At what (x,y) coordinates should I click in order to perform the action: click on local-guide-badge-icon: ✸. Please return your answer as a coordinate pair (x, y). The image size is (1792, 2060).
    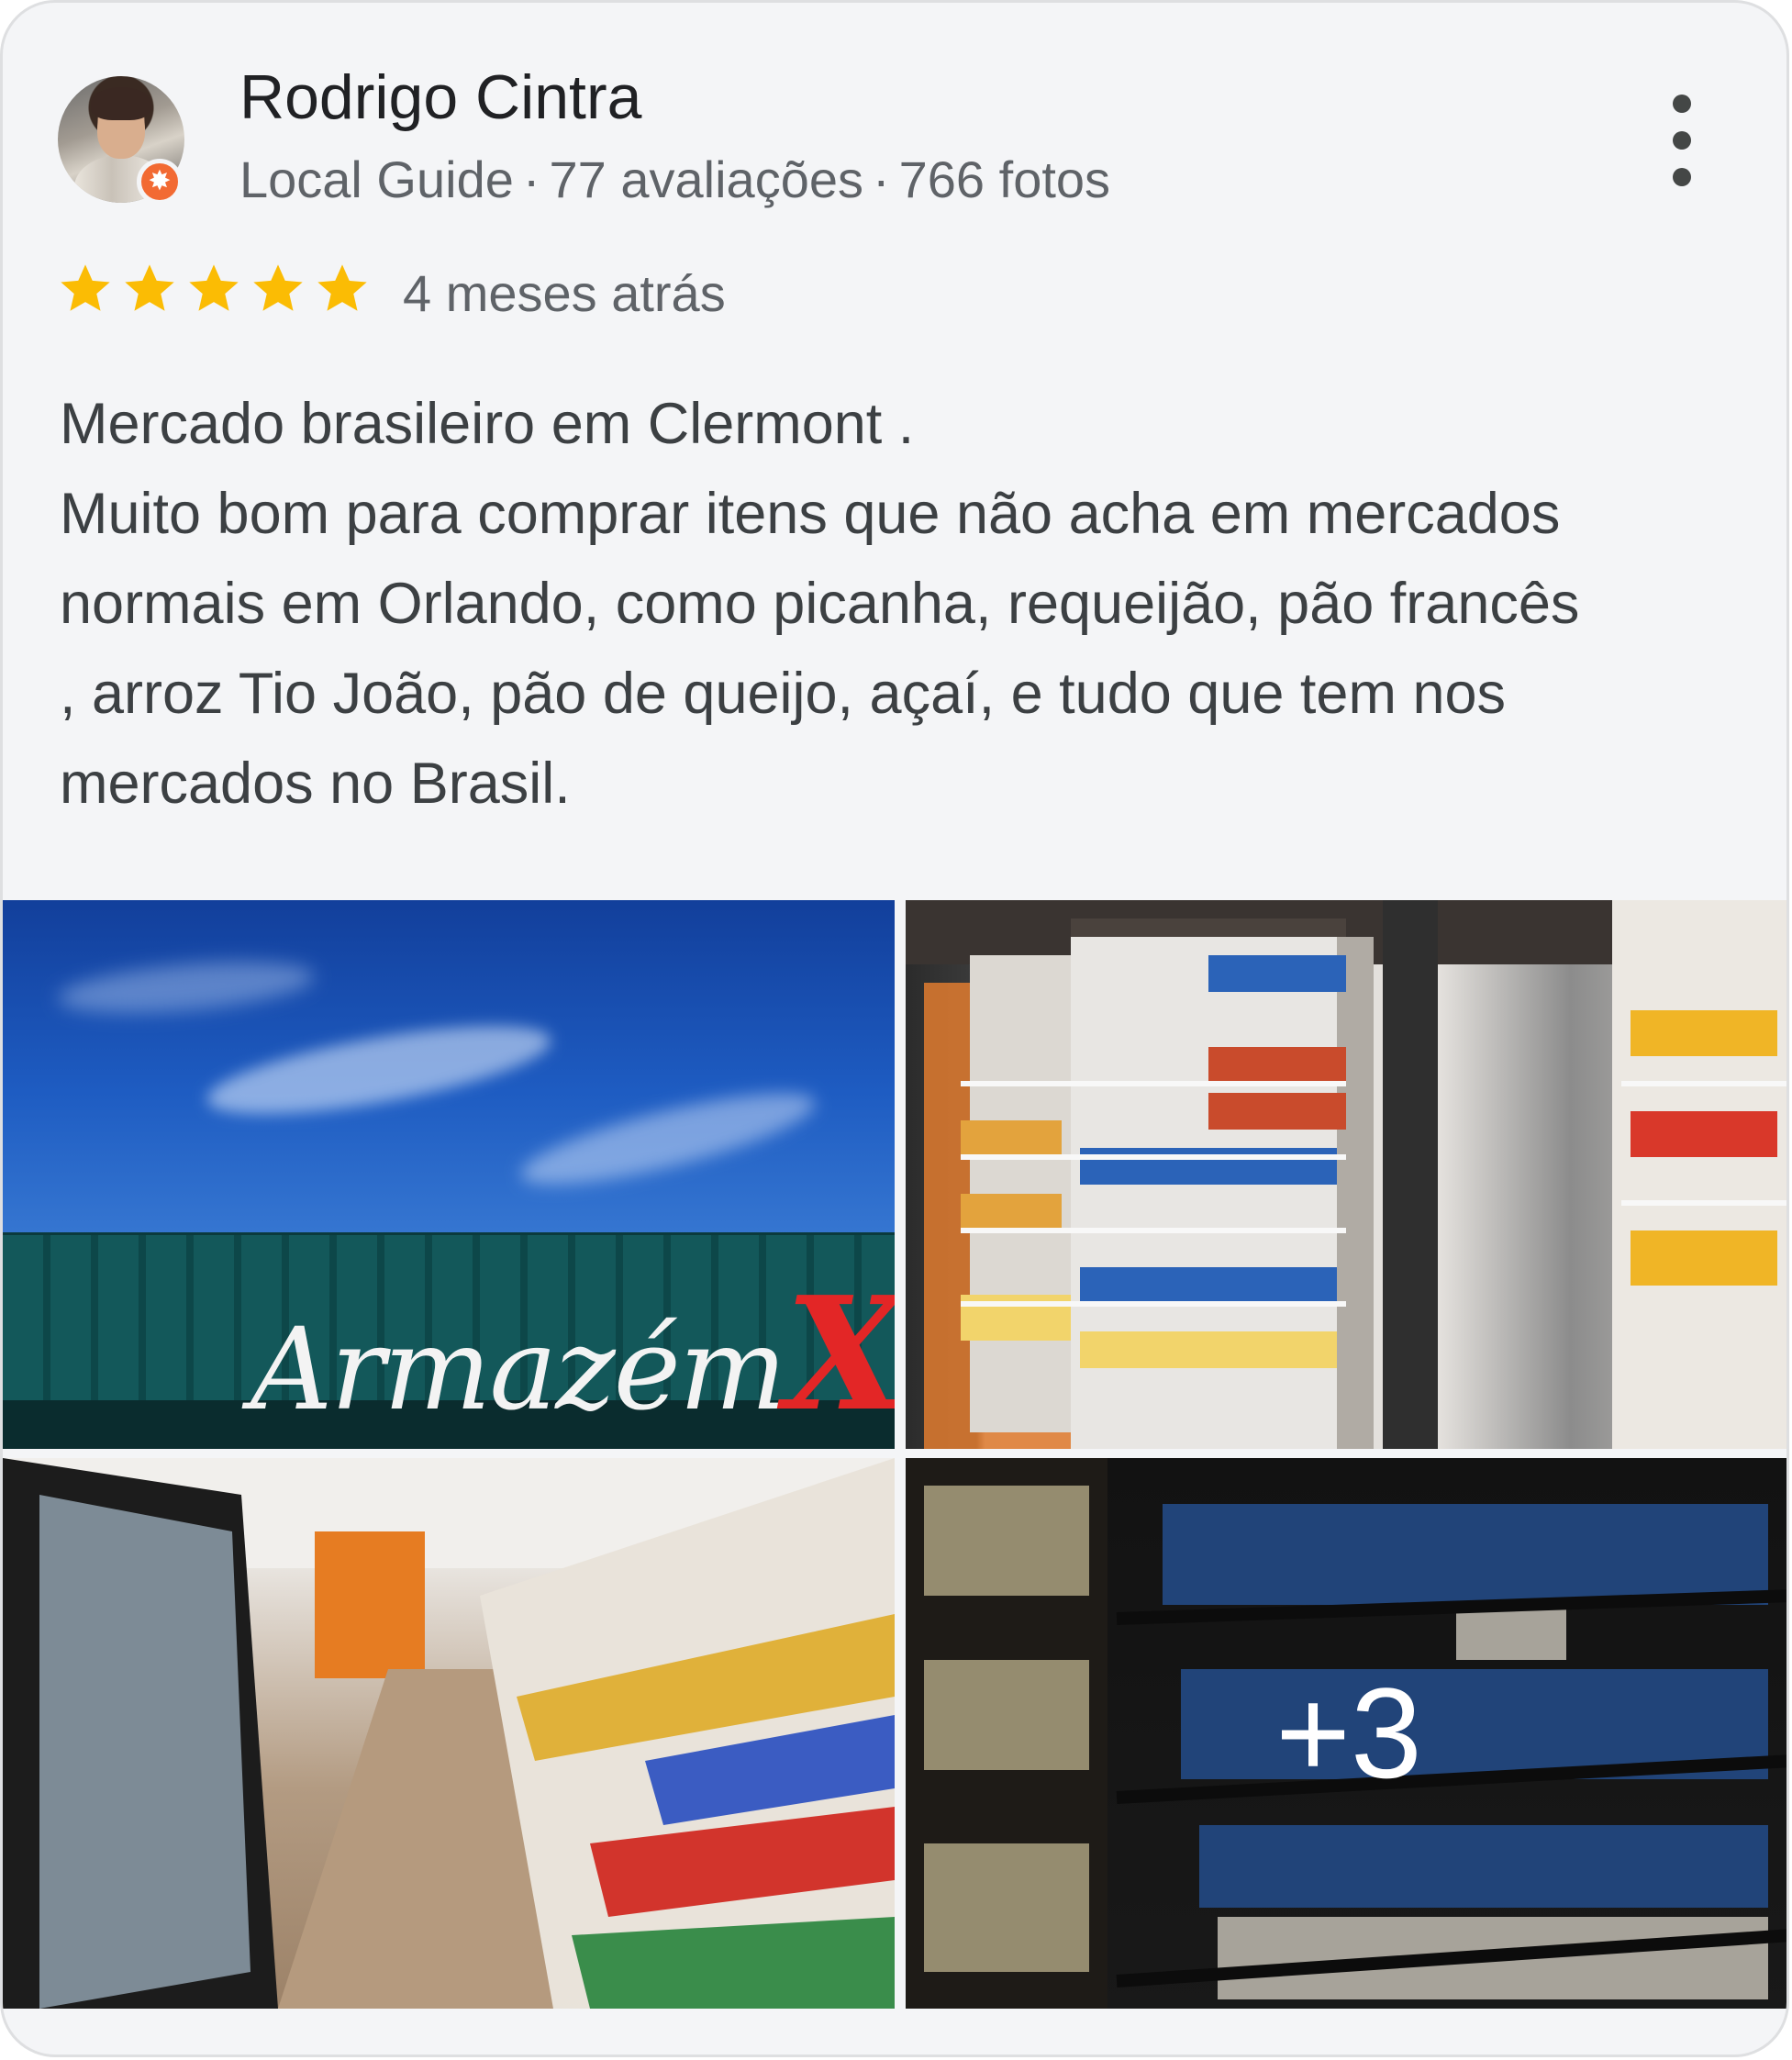
    Looking at the image, I should click on (160, 182).